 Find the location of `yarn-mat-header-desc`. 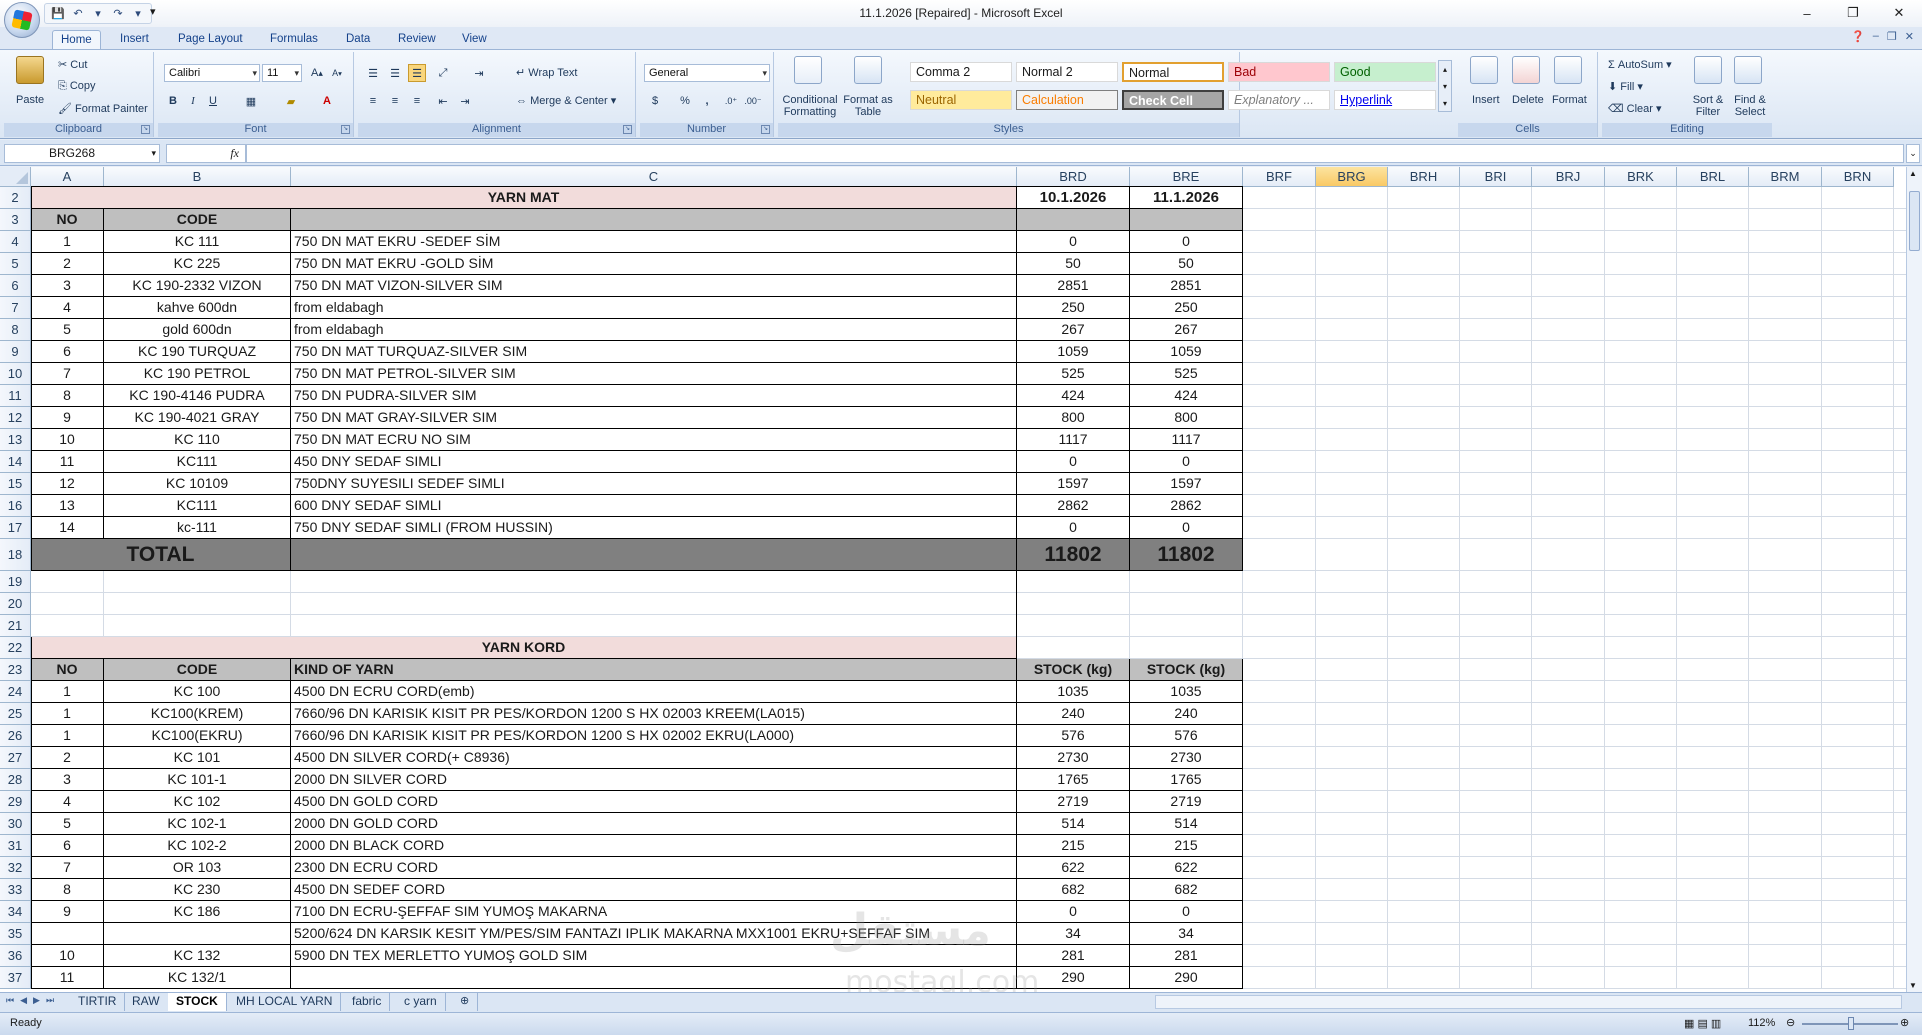

yarn-mat-header-desc is located at coordinates (654, 220).